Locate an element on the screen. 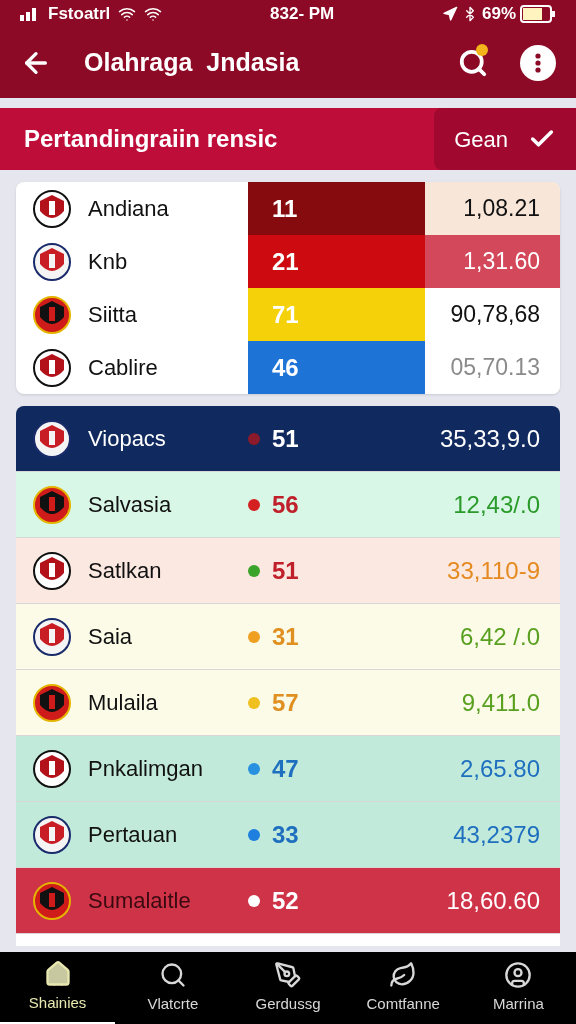 The width and height of the screenshot is (576, 1024). team-name: Mulaila is located at coordinates (123, 703).